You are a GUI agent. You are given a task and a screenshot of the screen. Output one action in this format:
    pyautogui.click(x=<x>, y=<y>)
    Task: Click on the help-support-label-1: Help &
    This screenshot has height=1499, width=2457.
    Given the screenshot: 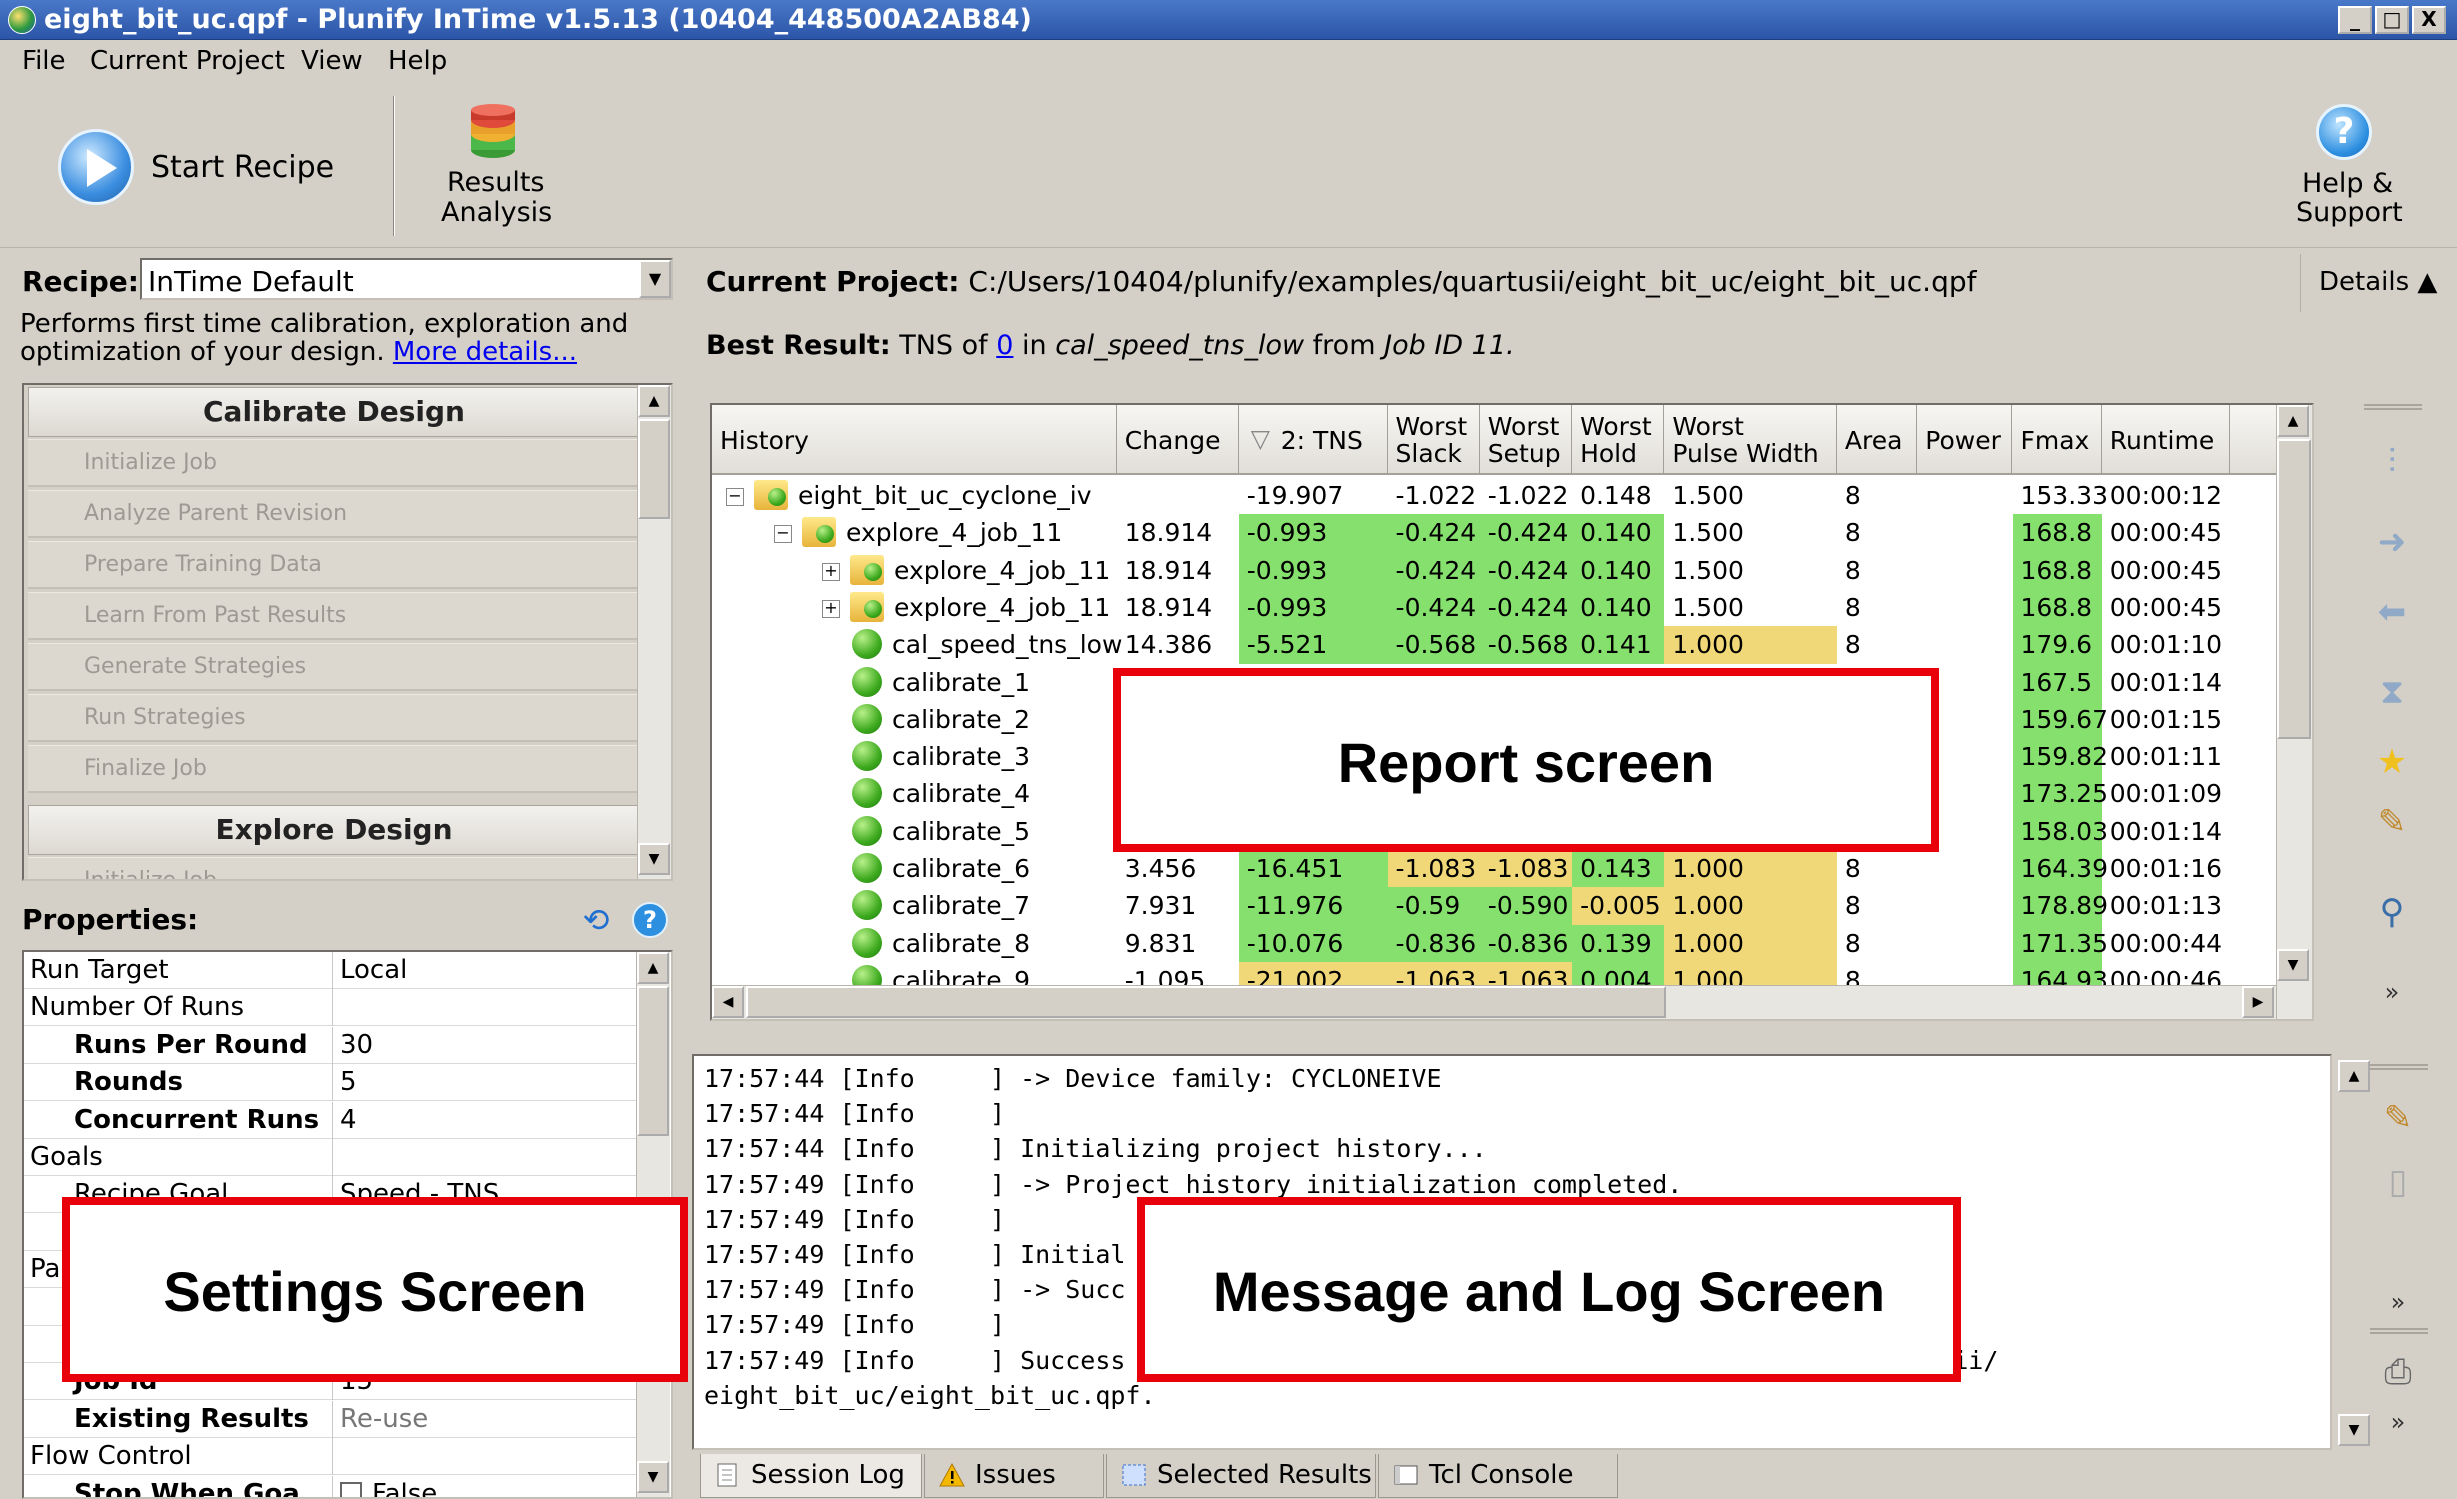 What is the action you would take?
    pyautogui.click(x=2347, y=183)
    